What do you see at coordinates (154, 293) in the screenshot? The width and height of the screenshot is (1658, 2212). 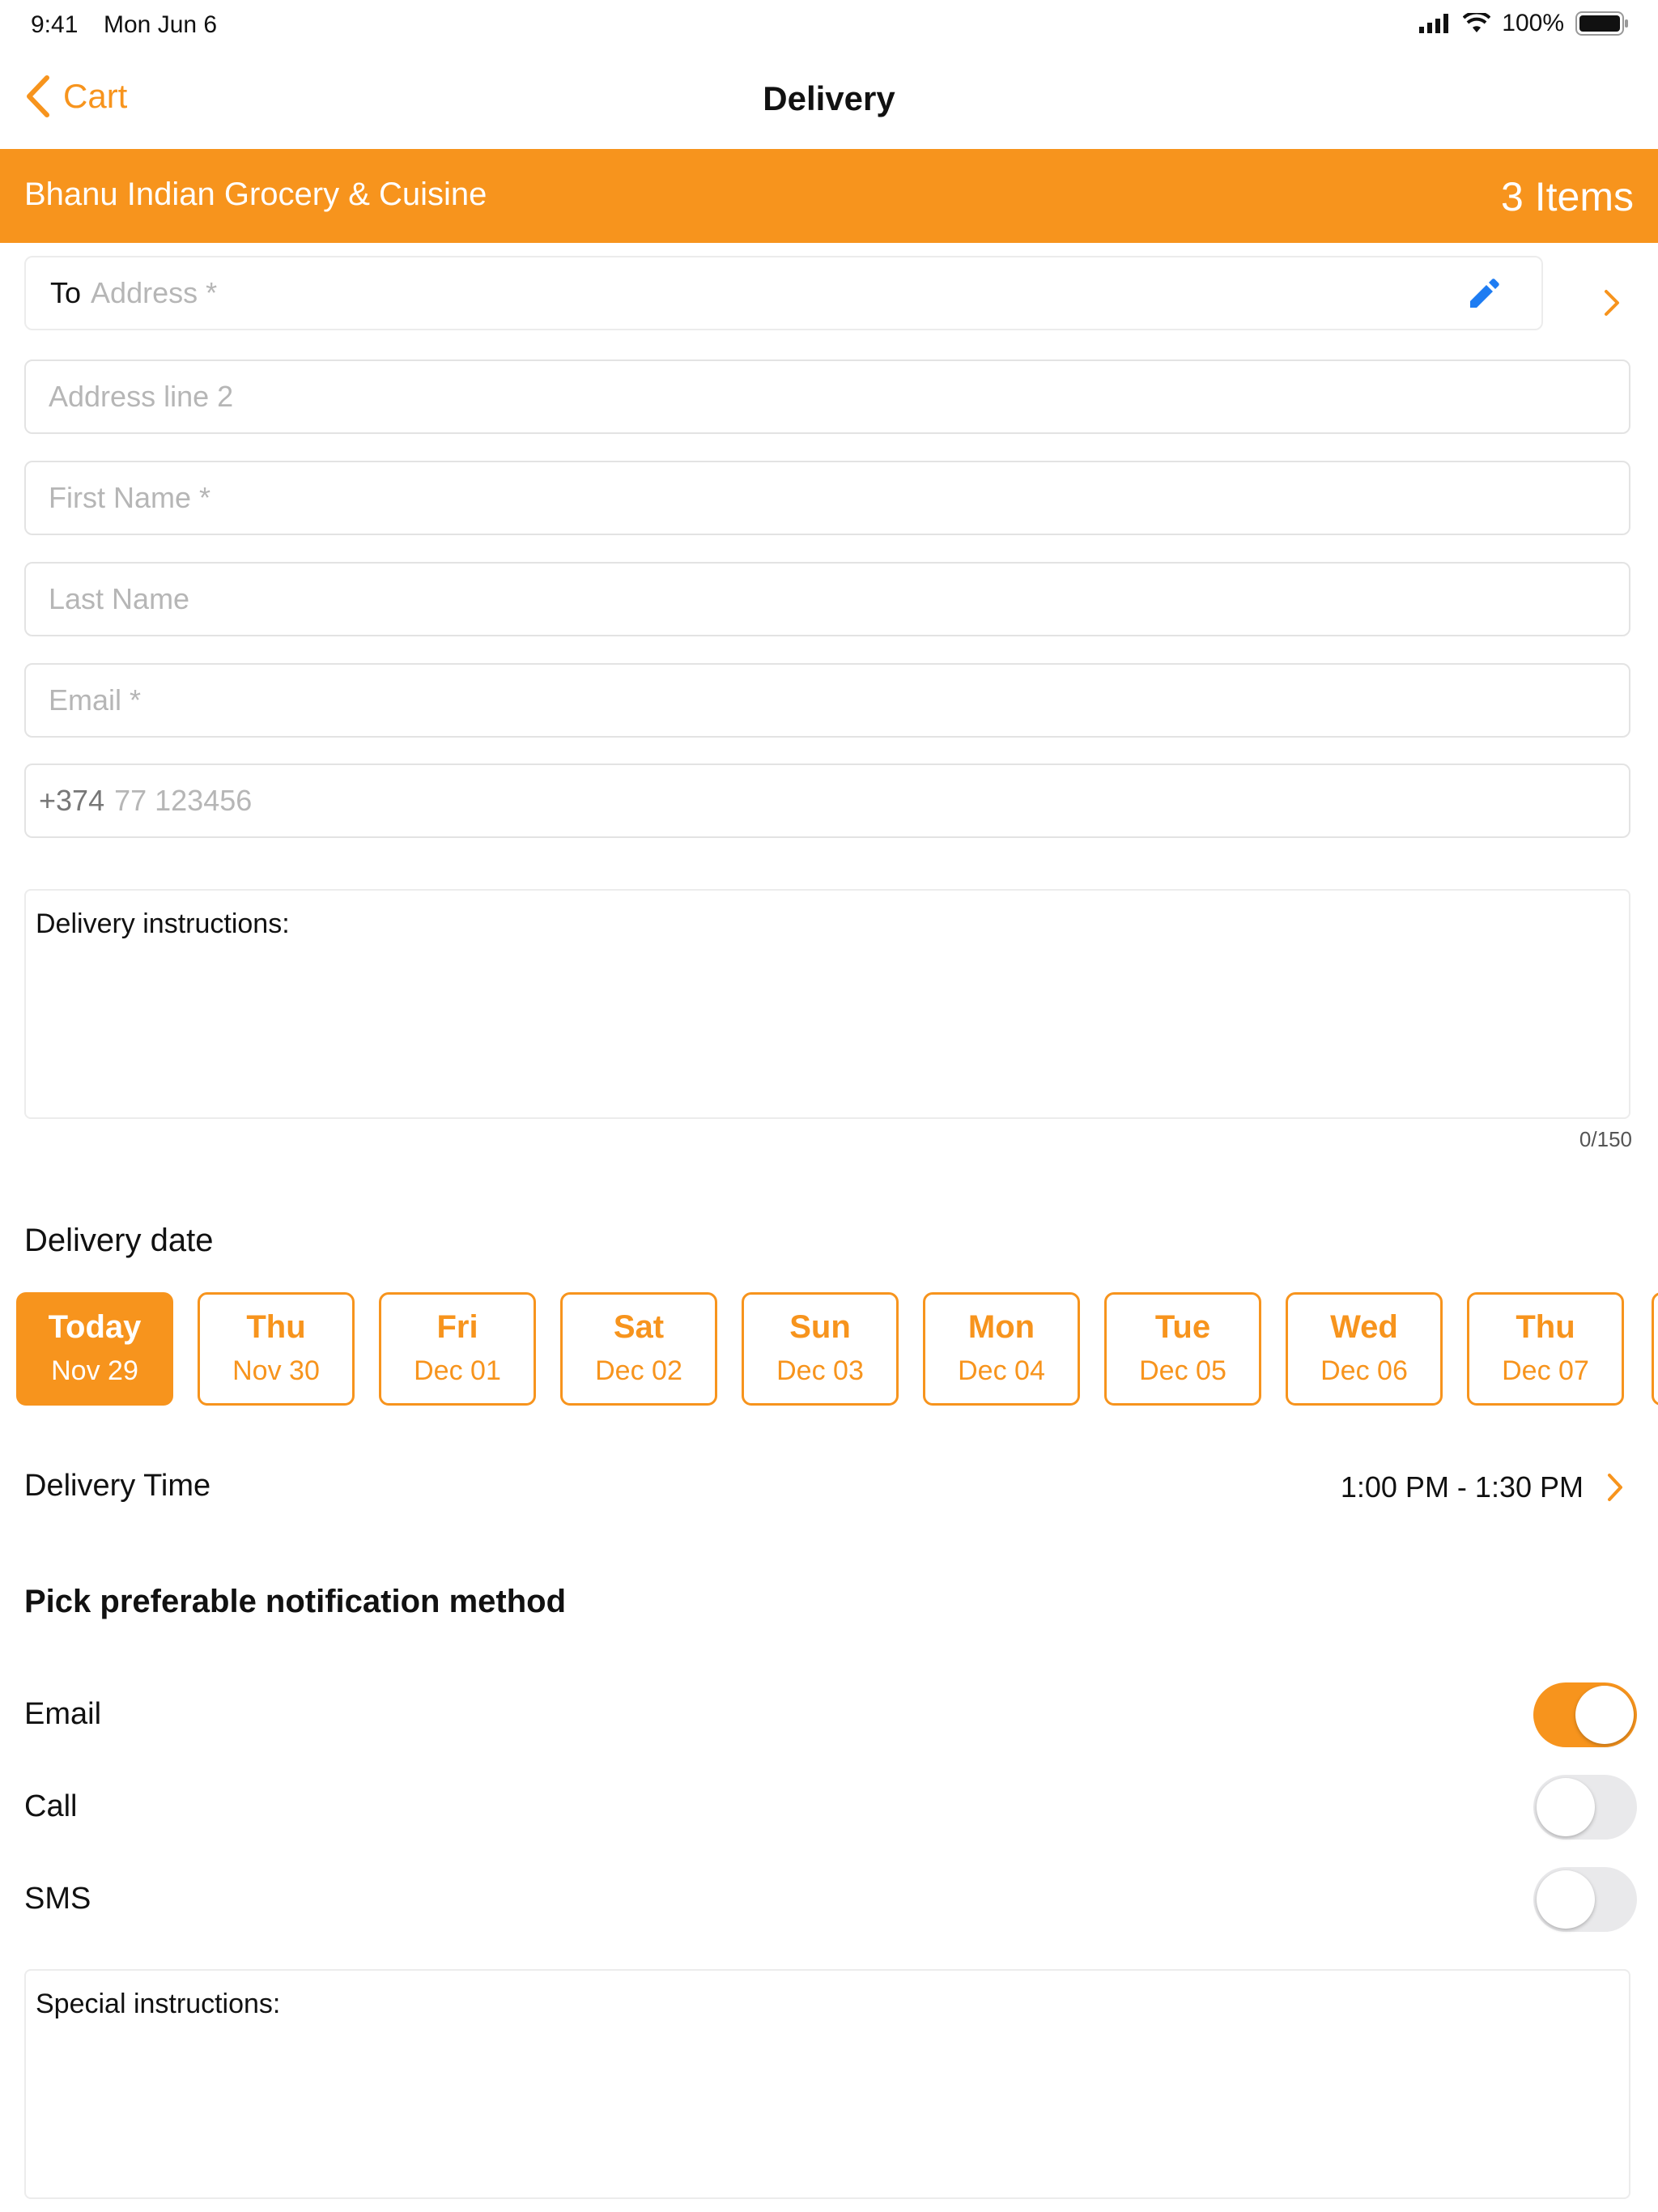 I see `address-placeholder: Address *` at bounding box center [154, 293].